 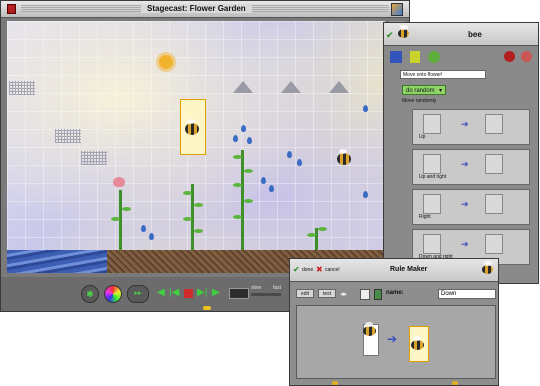 What do you see at coordinates (266, 294) in the screenshot?
I see `speed-slider` at bounding box center [266, 294].